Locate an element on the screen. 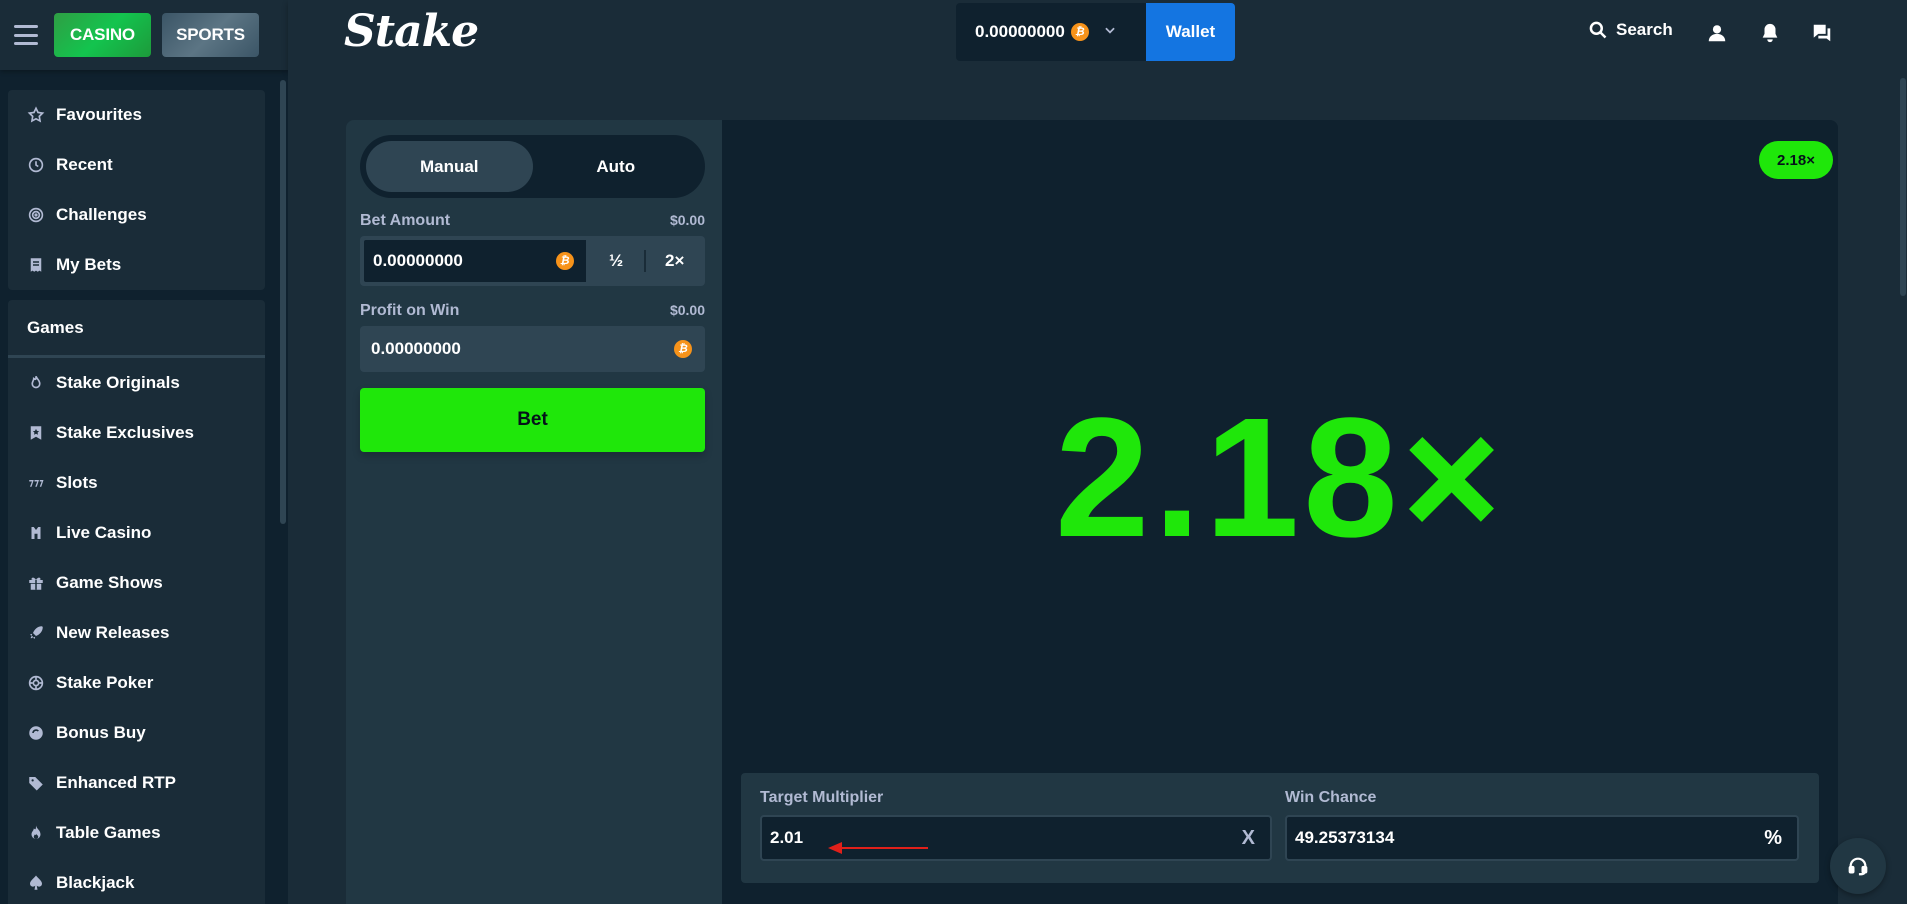  profit-value: 0.00000000 is located at coordinates (416, 348).